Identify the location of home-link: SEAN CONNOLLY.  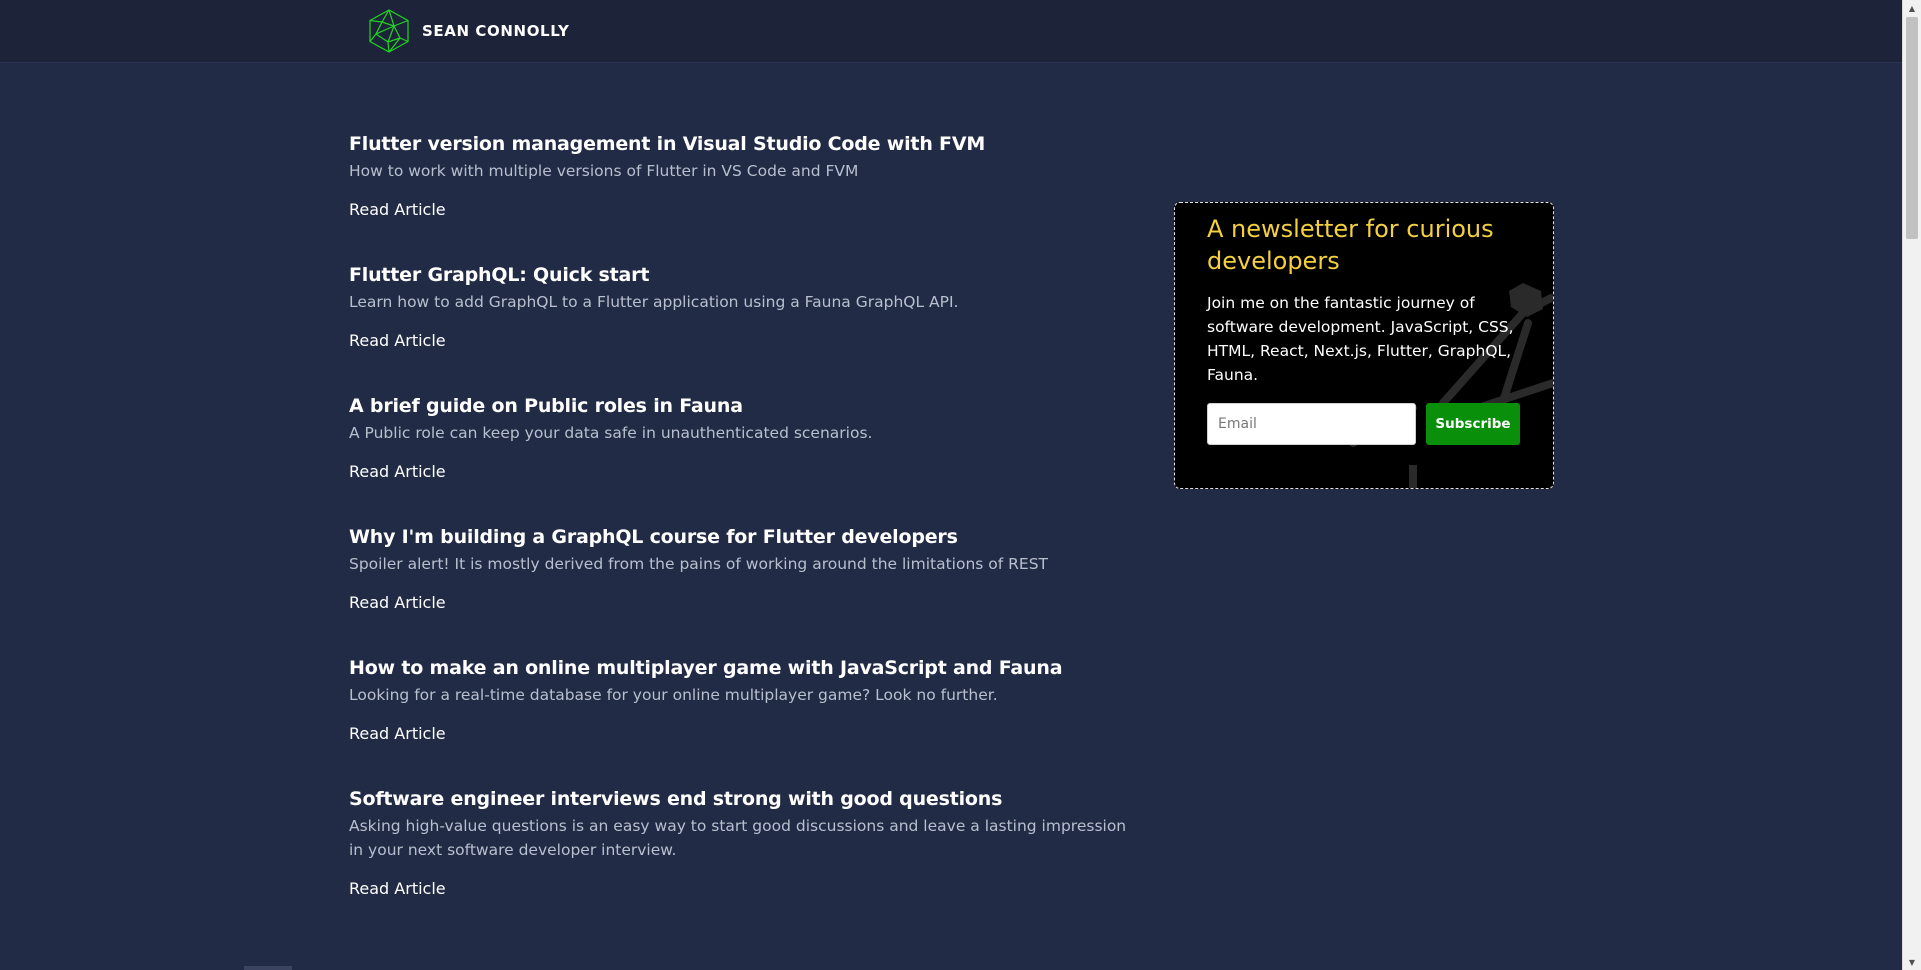
(468, 31).